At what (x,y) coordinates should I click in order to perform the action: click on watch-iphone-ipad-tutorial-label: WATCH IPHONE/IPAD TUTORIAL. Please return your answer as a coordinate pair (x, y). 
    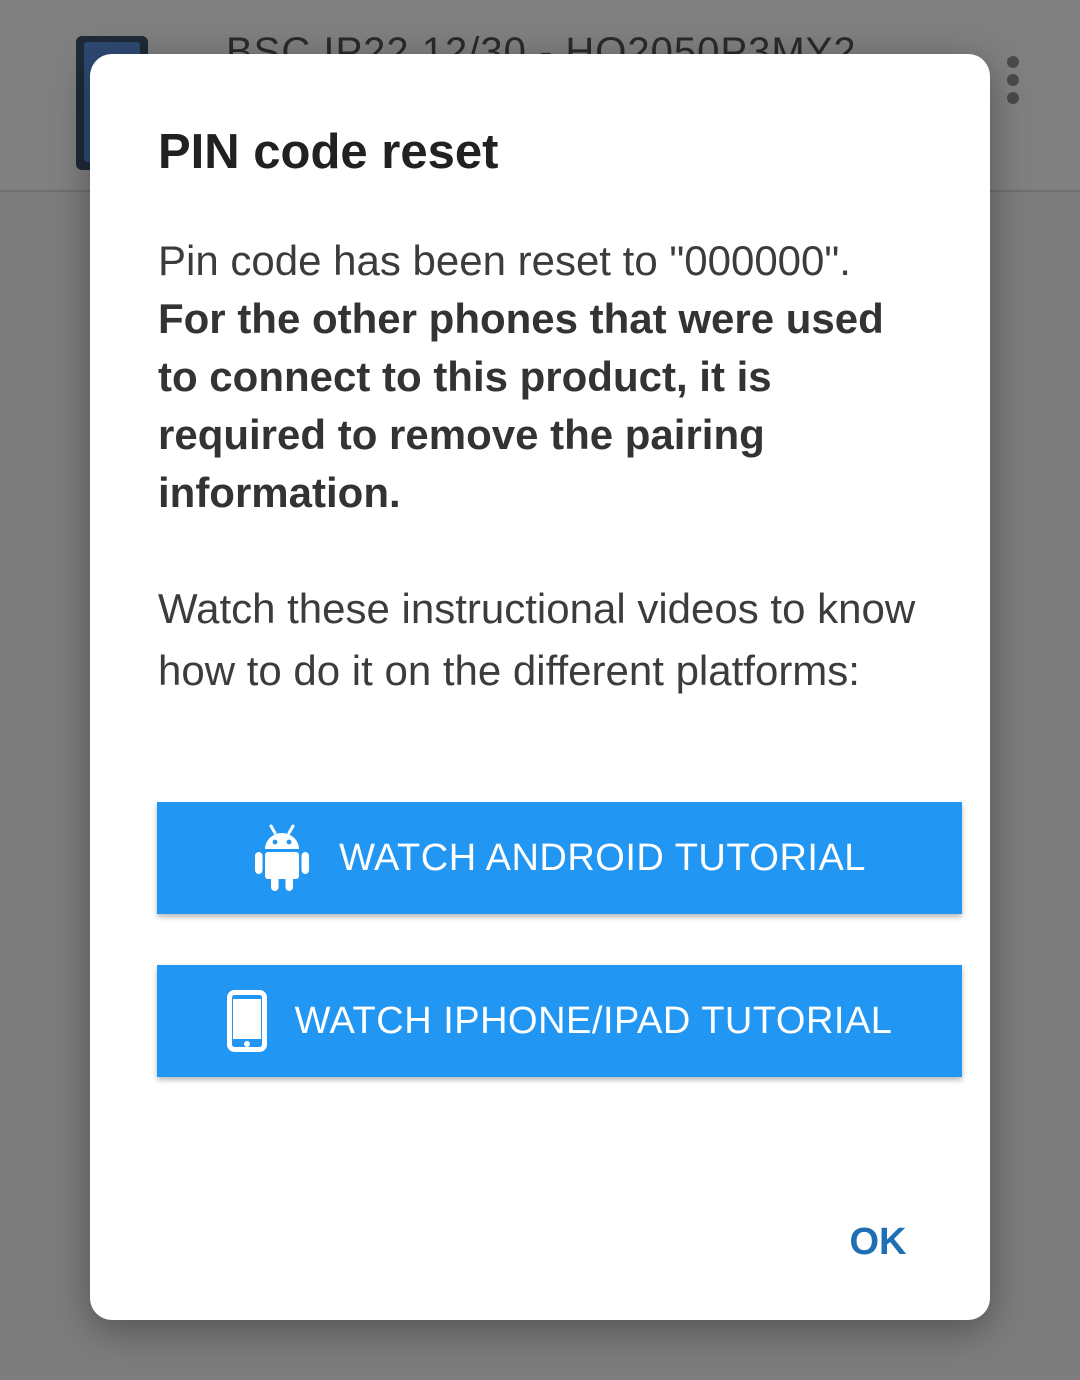
    Looking at the image, I should click on (593, 1020).